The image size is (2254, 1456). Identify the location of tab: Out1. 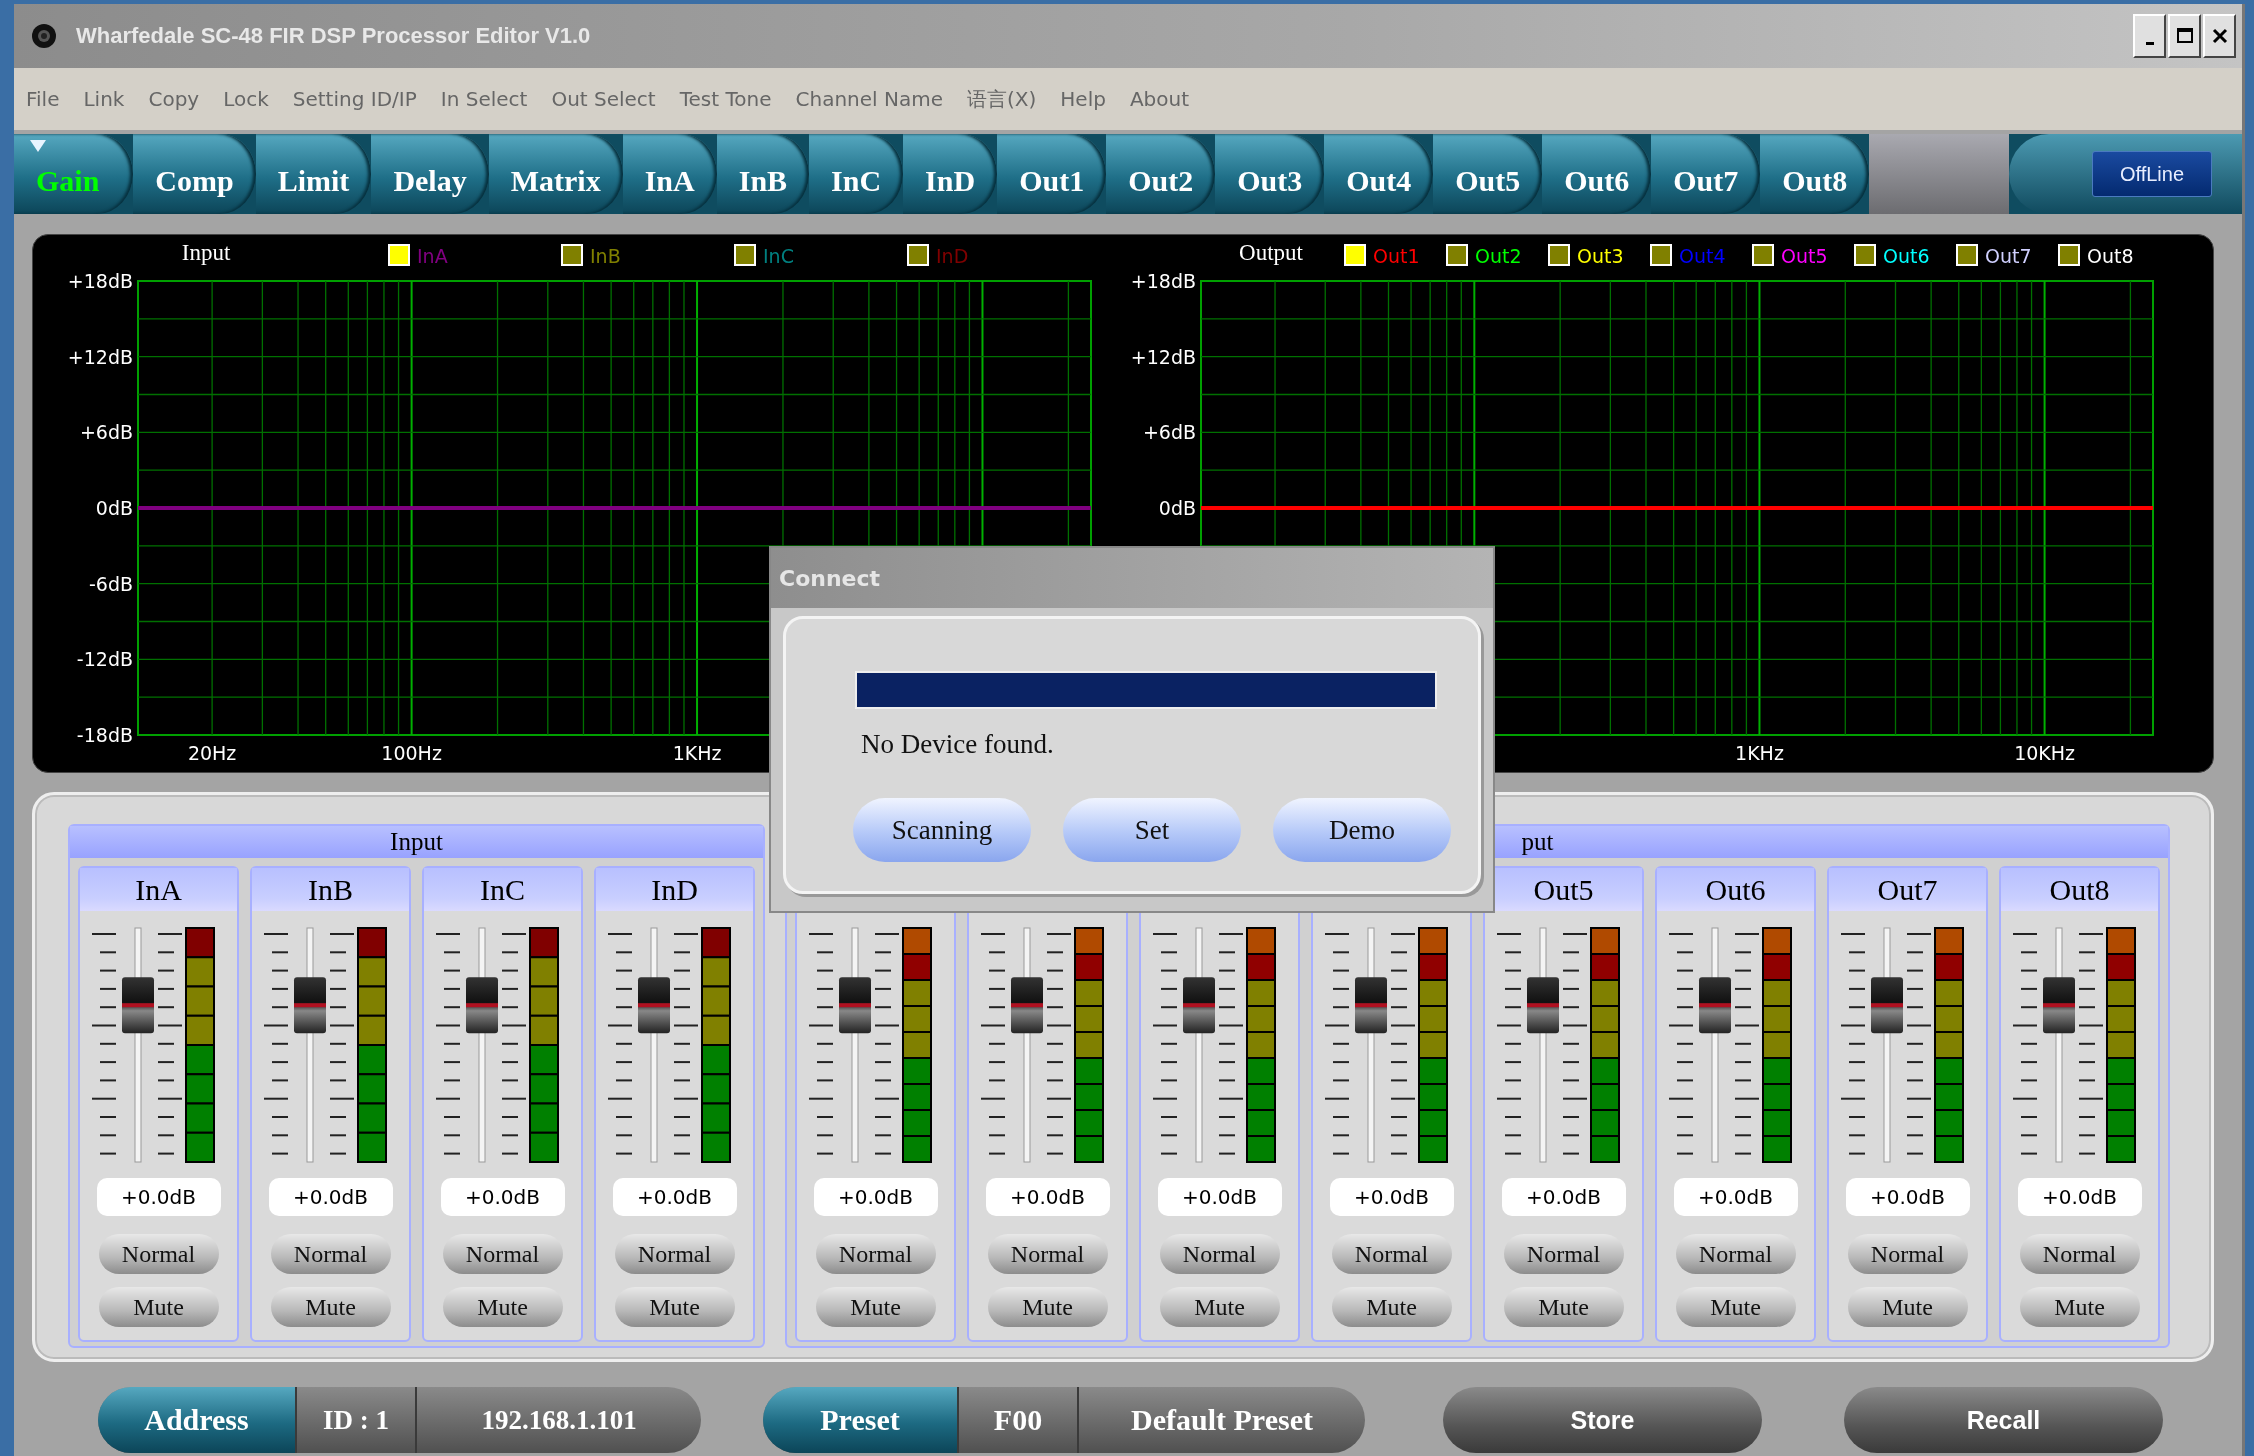
(1052, 174).